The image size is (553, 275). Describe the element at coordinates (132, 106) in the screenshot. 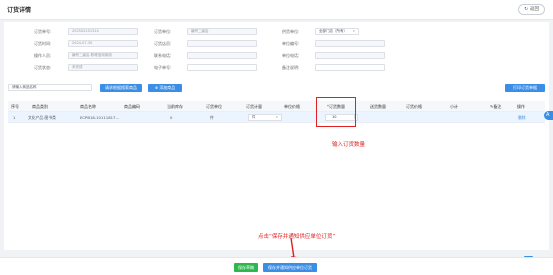

I see `col-code: 商品编码` at that location.